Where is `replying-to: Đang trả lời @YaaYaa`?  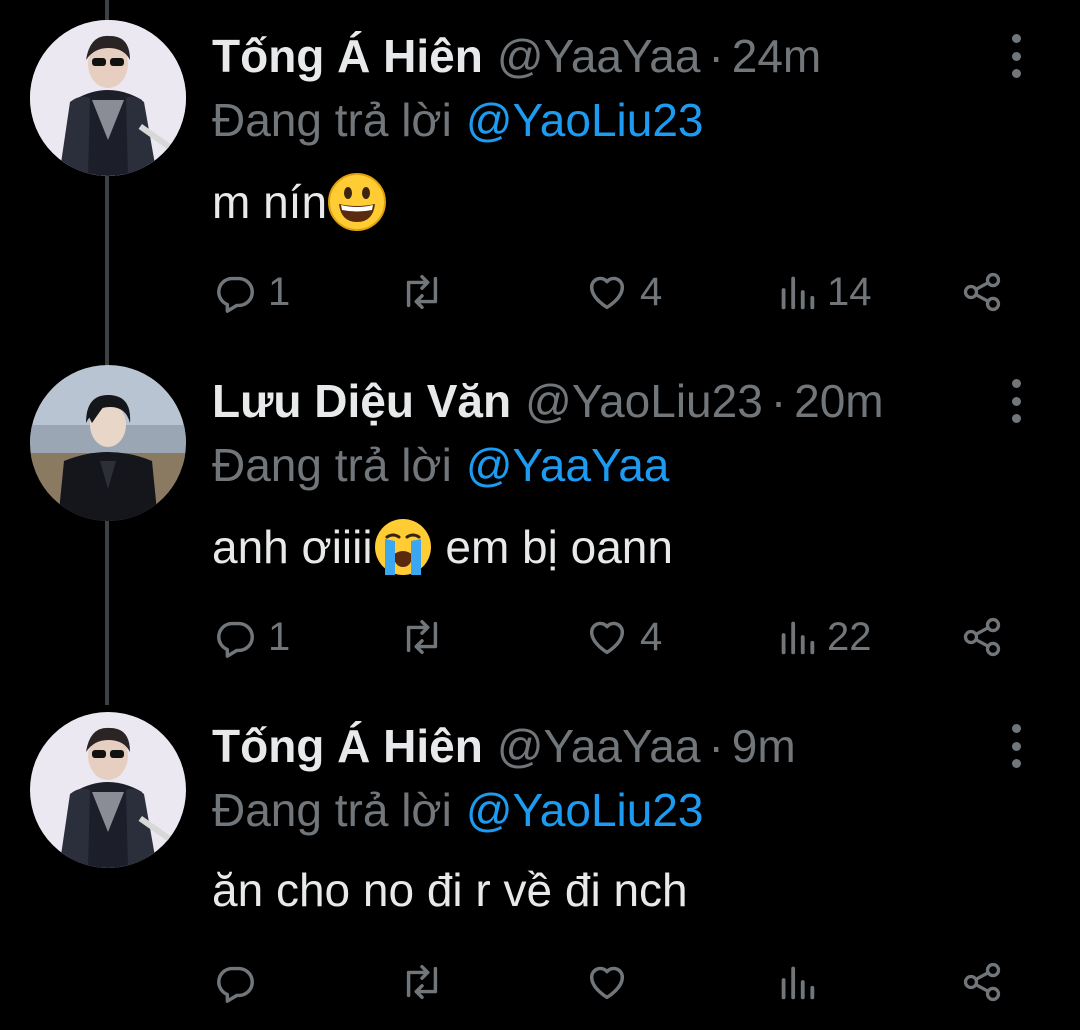
replying-to: Đang trả lời @YaaYaa is located at coordinates (440, 465).